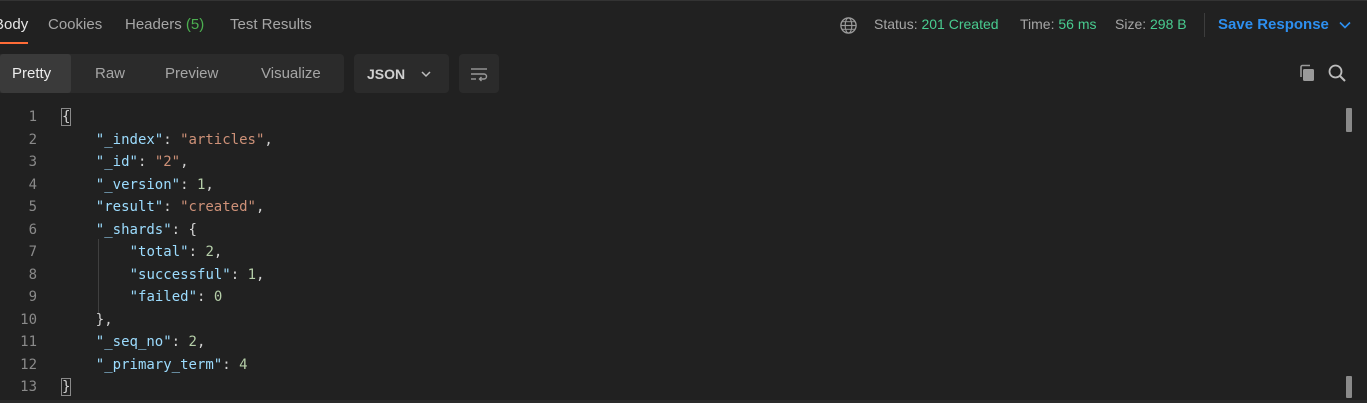  I want to click on format-select: JSON, so click(401, 73).